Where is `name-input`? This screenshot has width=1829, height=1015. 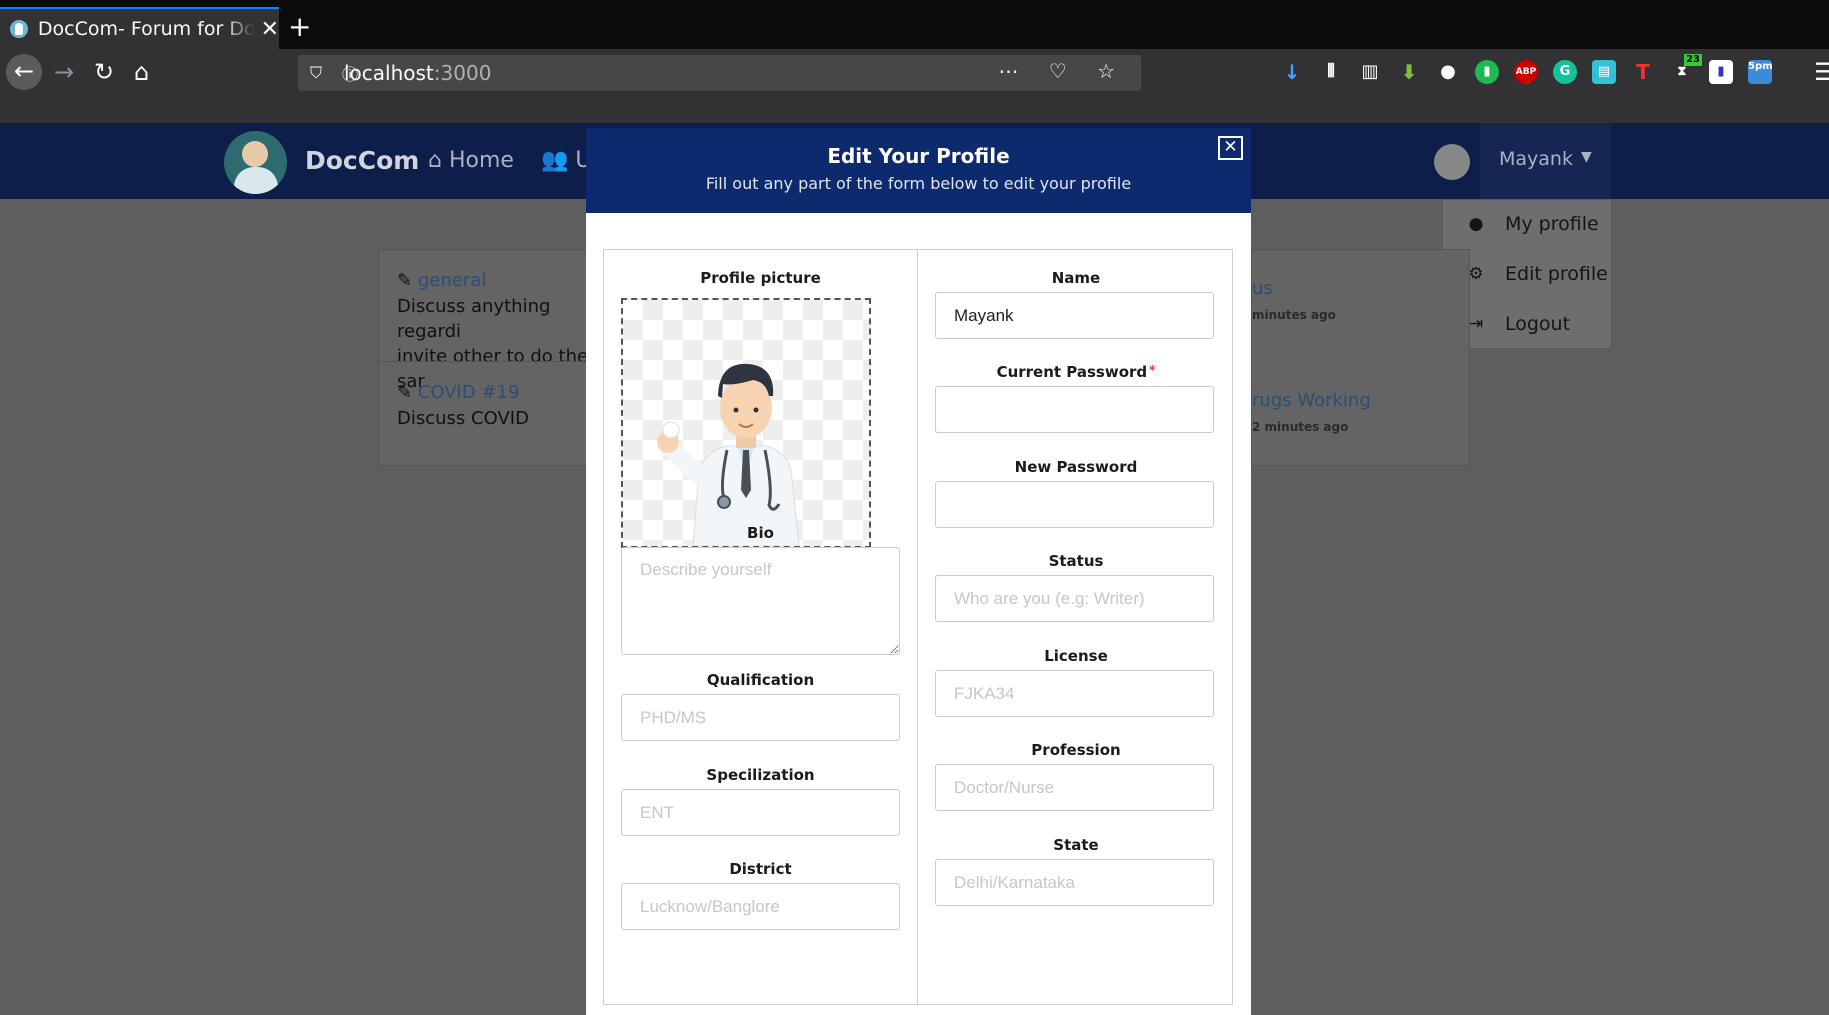
name-input is located at coordinates (1074, 315).